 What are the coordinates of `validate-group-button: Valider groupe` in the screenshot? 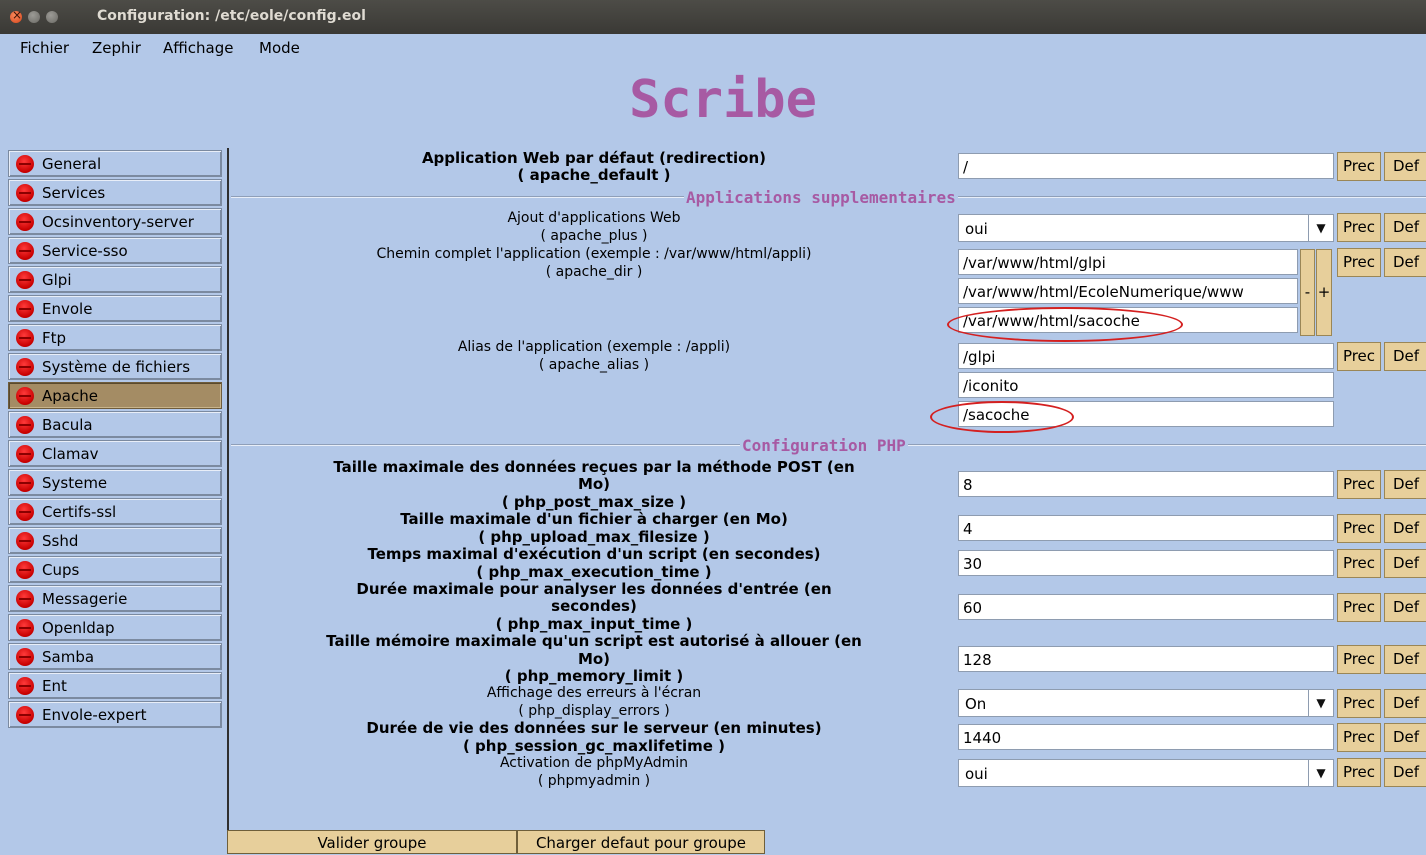 It's located at (372, 842).